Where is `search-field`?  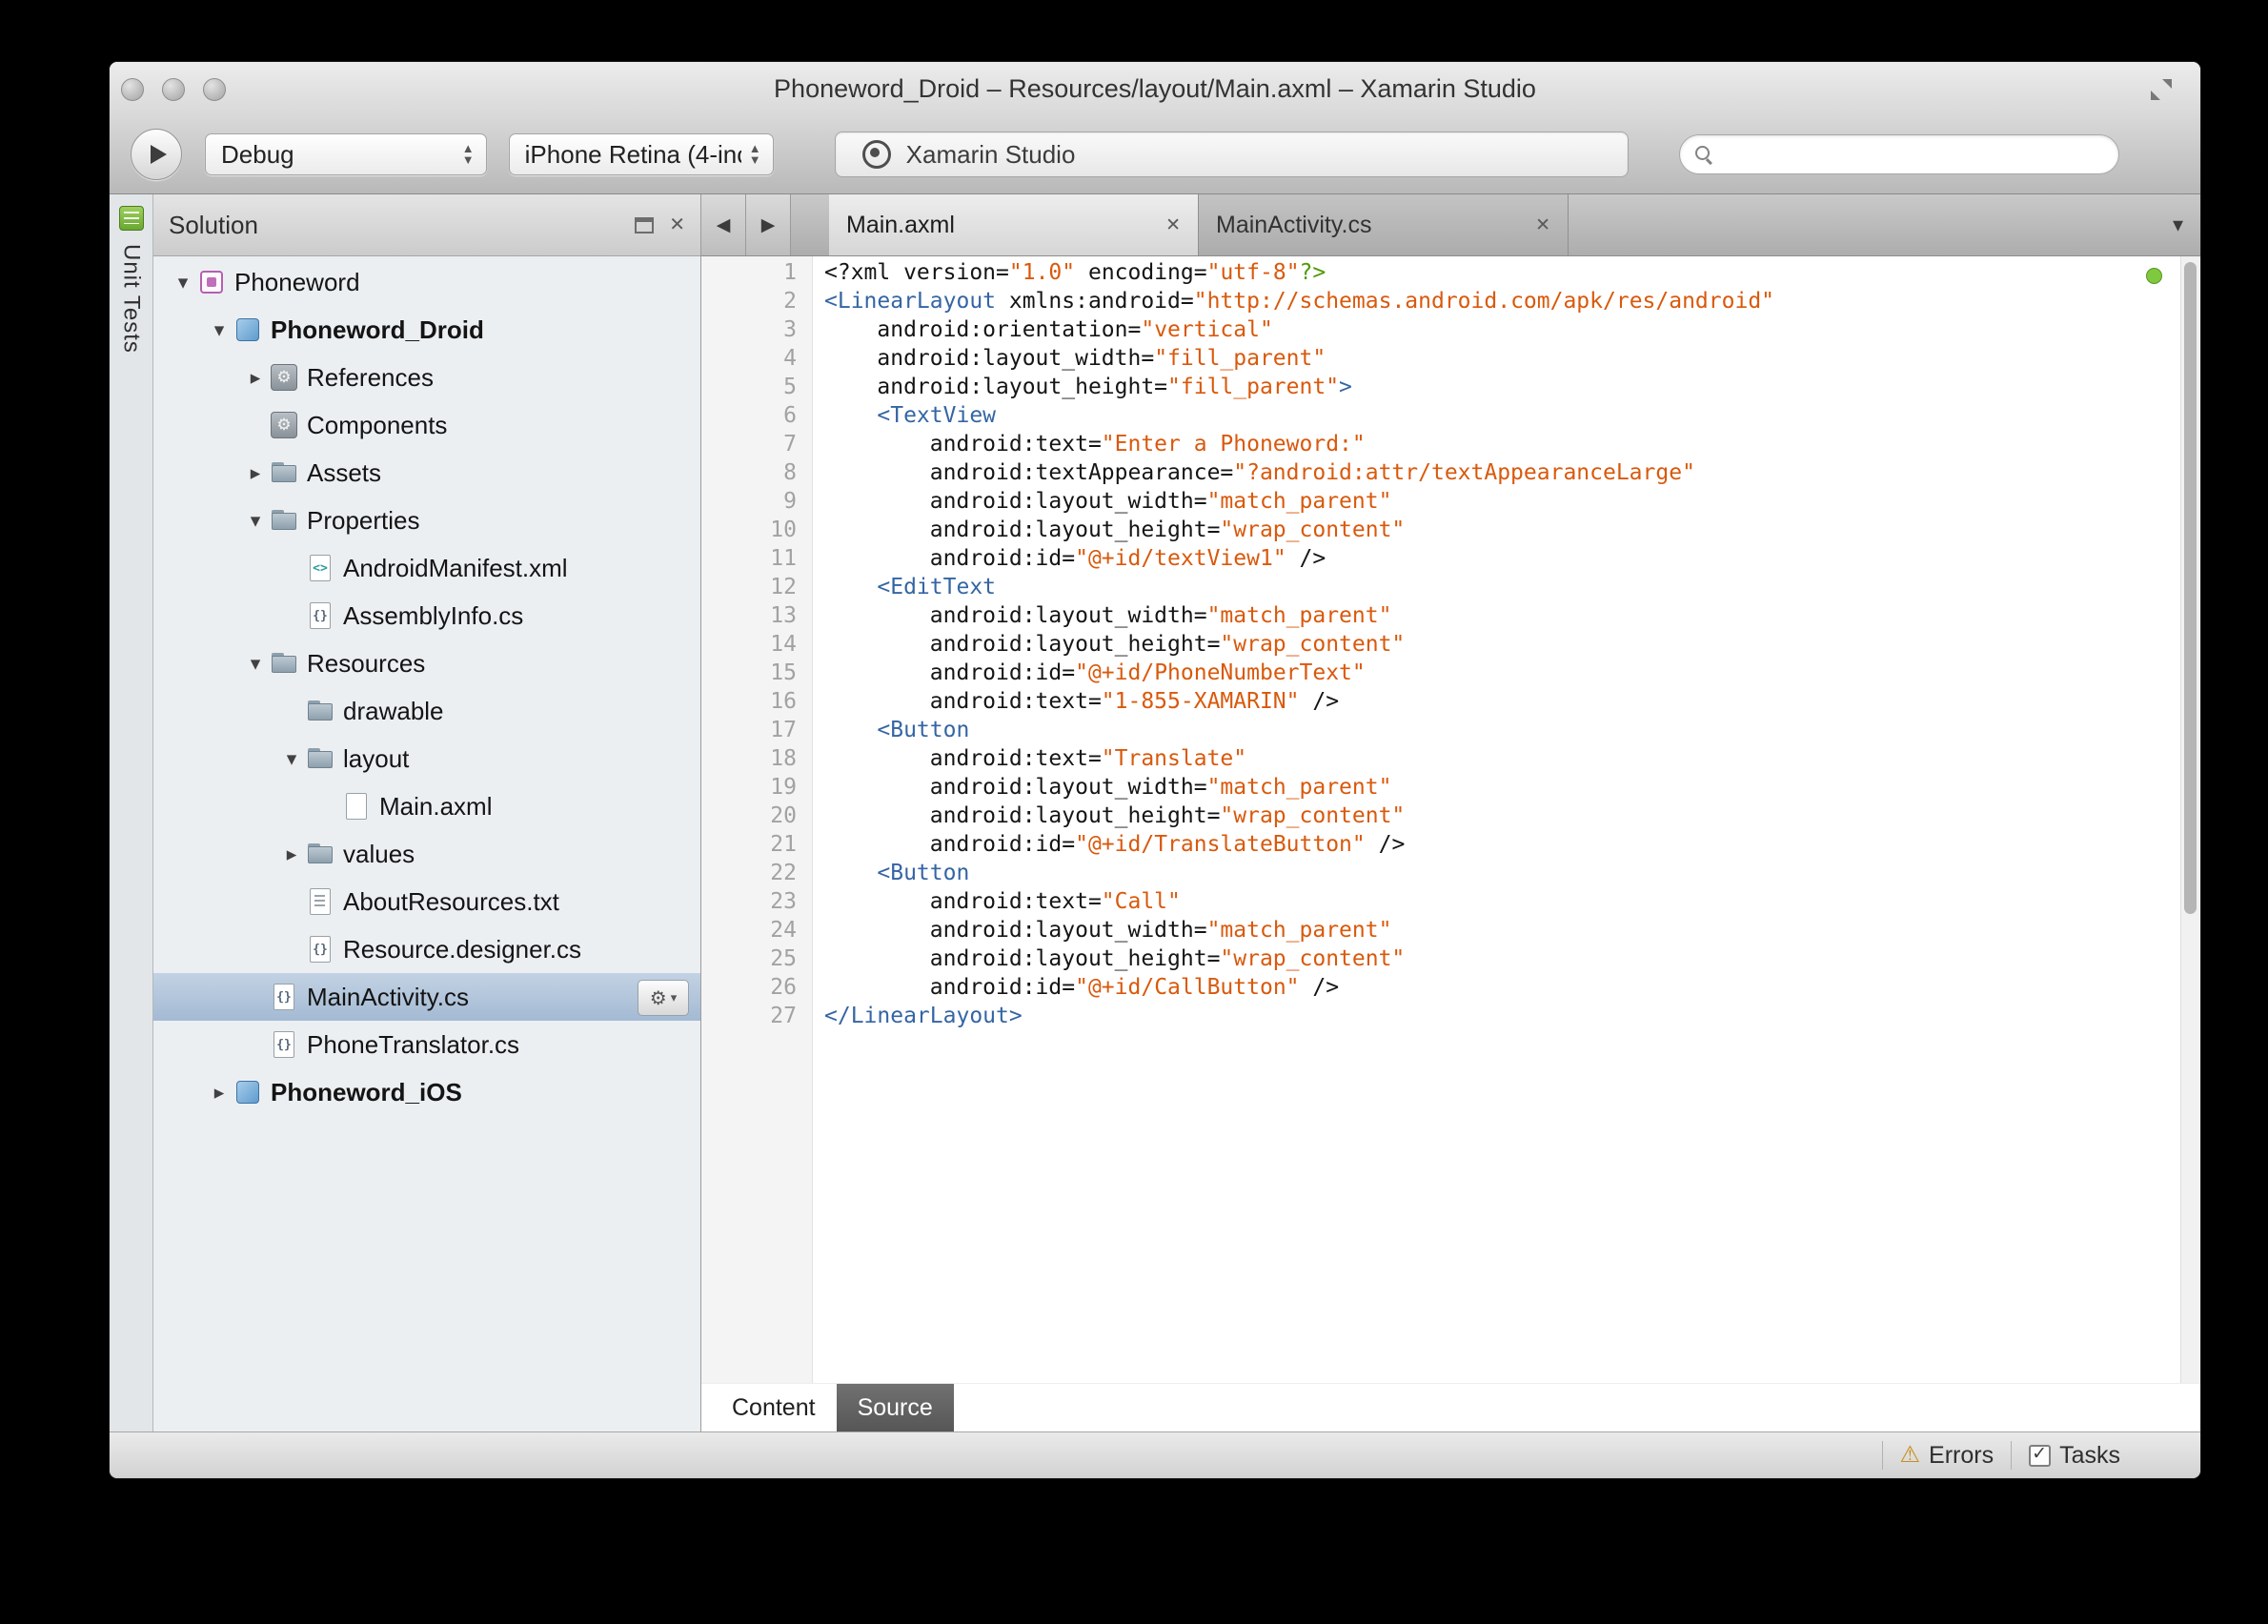
search-field is located at coordinates (1898, 154).